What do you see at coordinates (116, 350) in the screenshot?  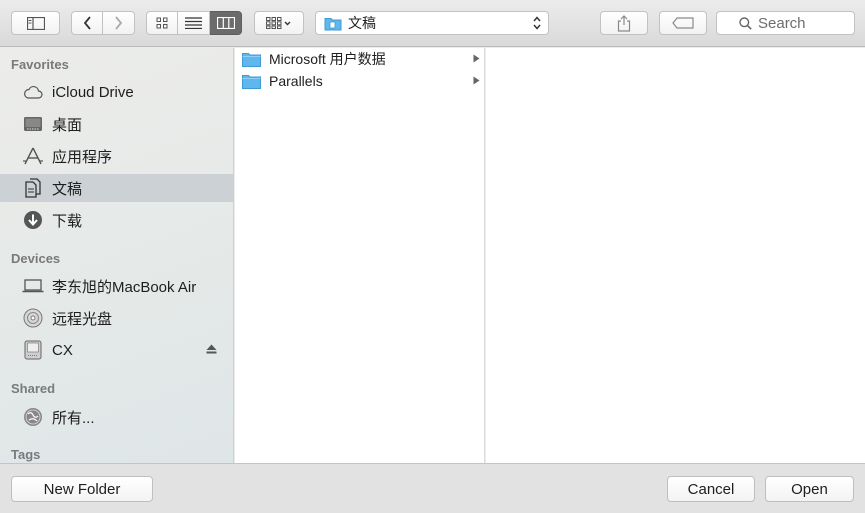 I see `sidebar-item-cx: CX` at bounding box center [116, 350].